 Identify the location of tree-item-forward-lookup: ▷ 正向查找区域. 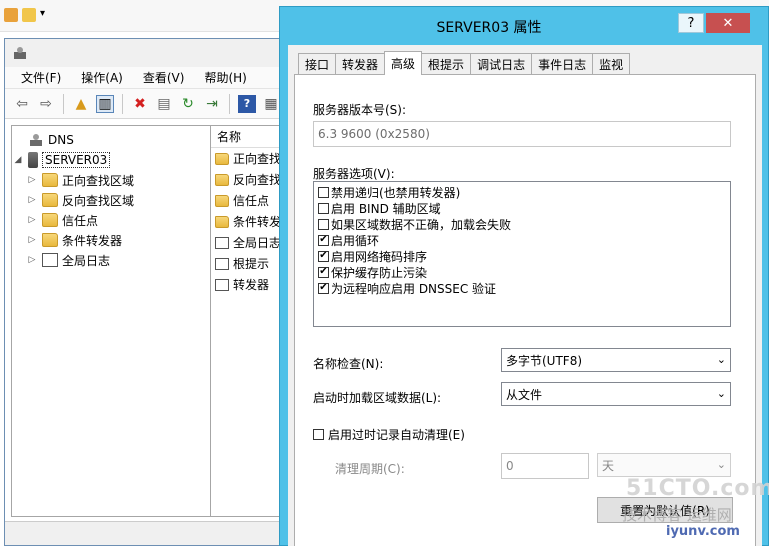
(111, 180).